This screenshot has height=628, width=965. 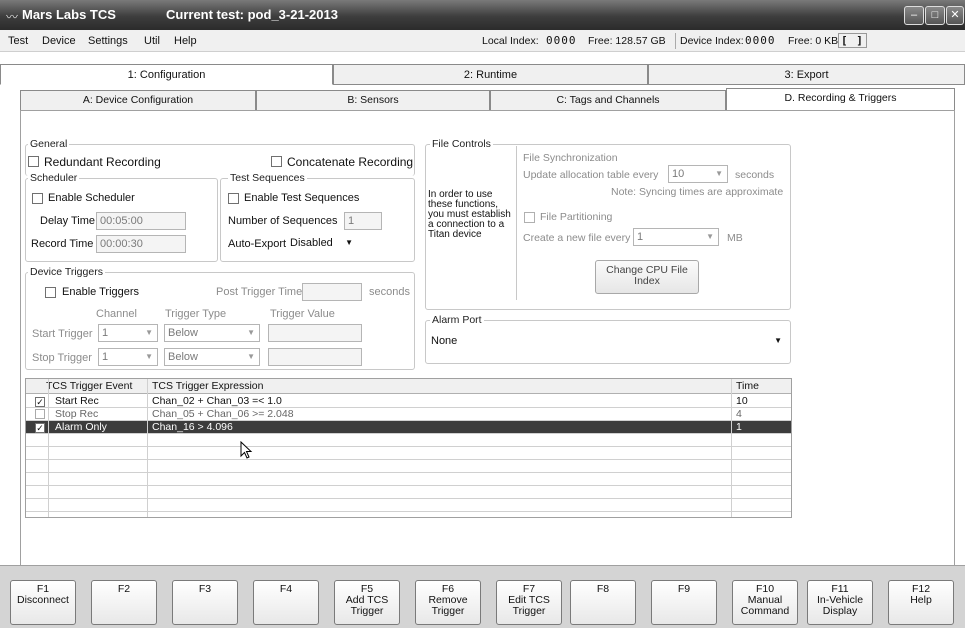 What do you see at coordinates (276, 161) in the screenshot?
I see `concatenate-recording-checkbox` at bounding box center [276, 161].